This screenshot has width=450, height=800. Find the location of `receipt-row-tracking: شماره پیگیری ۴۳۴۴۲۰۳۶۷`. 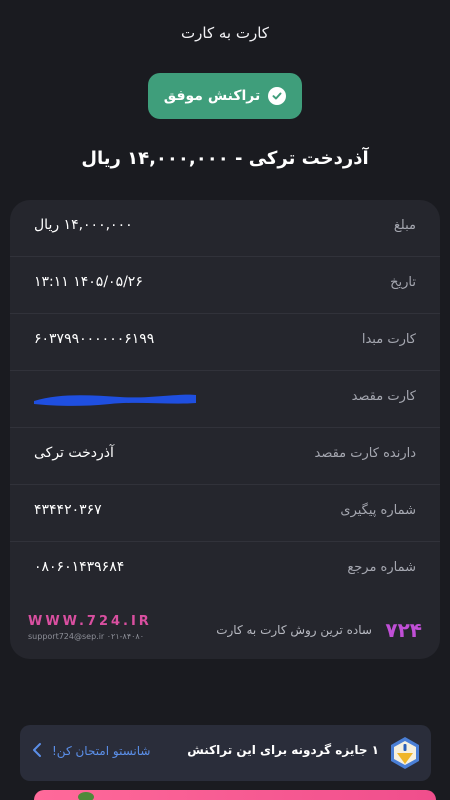

receipt-row-tracking: شماره پیگیری ۴۳۴۴۲۰۳۶۷ is located at coordinates (225, 513).